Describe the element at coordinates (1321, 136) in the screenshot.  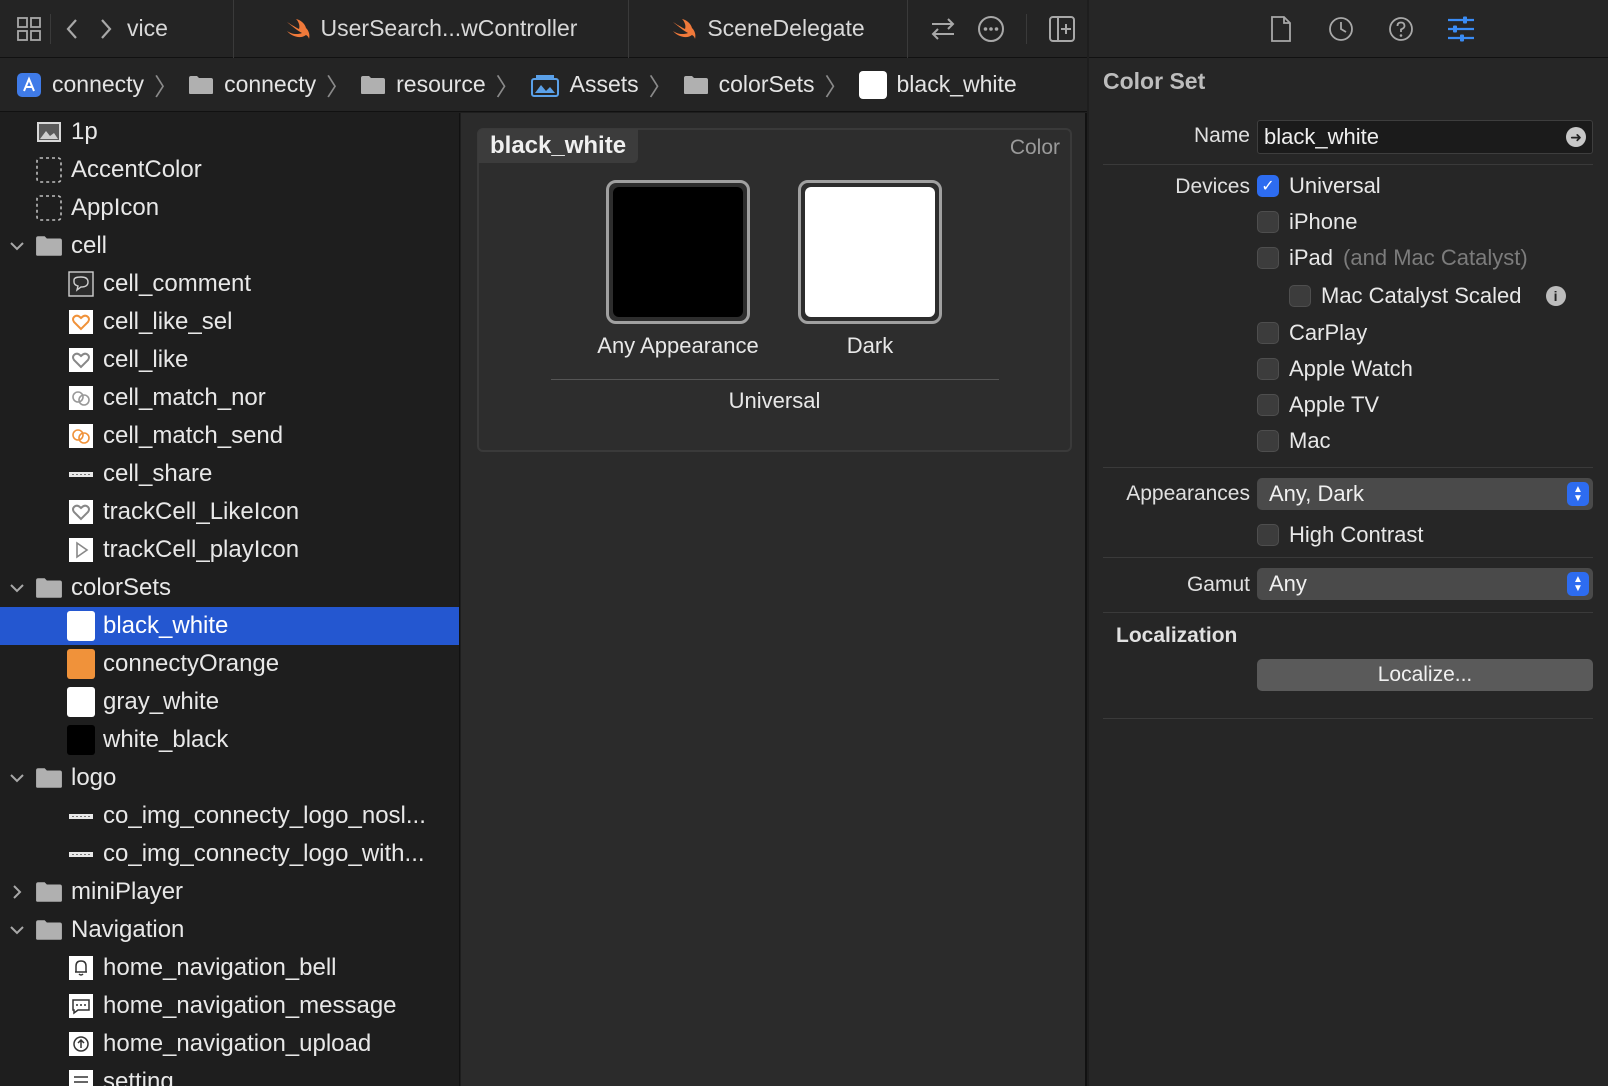
I see `name-value: black_white` at that location.